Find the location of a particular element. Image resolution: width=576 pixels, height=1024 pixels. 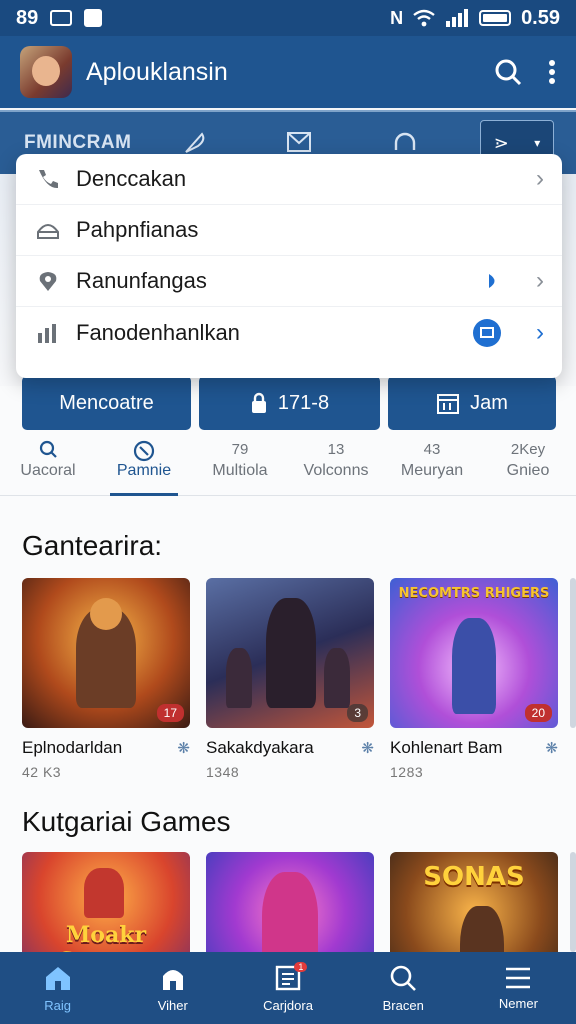

status-bar: 89 N 0.59 is located at coordinates (288, 18).